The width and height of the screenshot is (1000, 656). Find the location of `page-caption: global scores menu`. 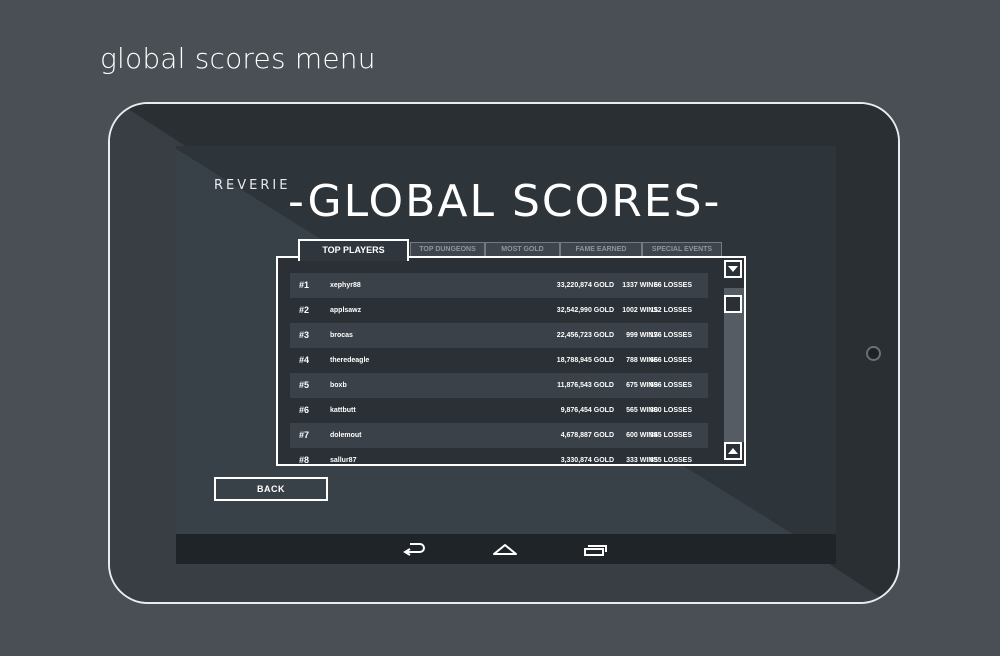

page-caption: global scores menu is located at coordinates (238, 58).